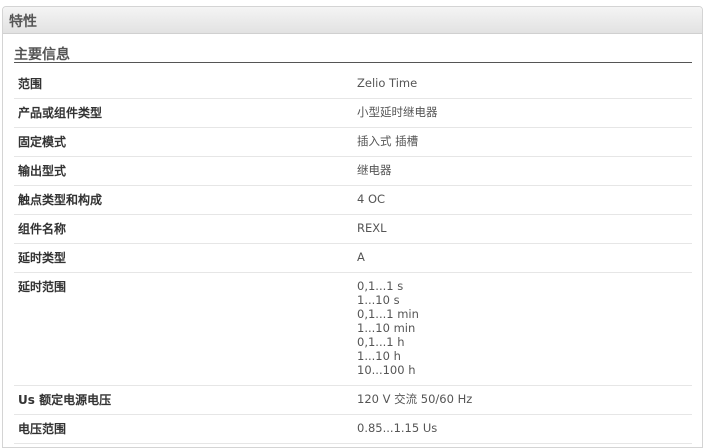 The height and width of the screenshot is (448, 711). I want to click on spec-label: 延时类型, so click(42, 258).